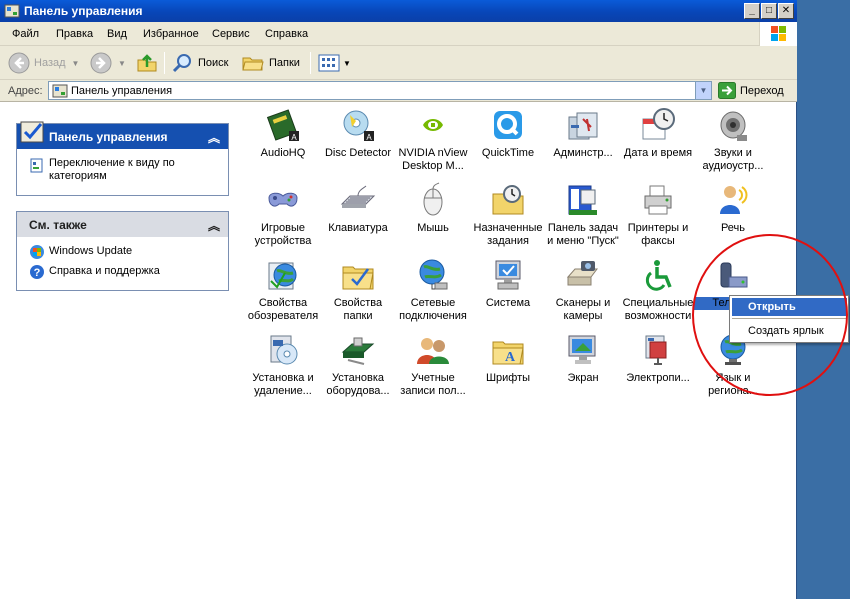 The height and width of the screenshot is (599, 850). What do you see at coordinates (76, 63) in the screenshot?
I see `back-dropdown-icon: ▼` at bounding box center [76, 63].